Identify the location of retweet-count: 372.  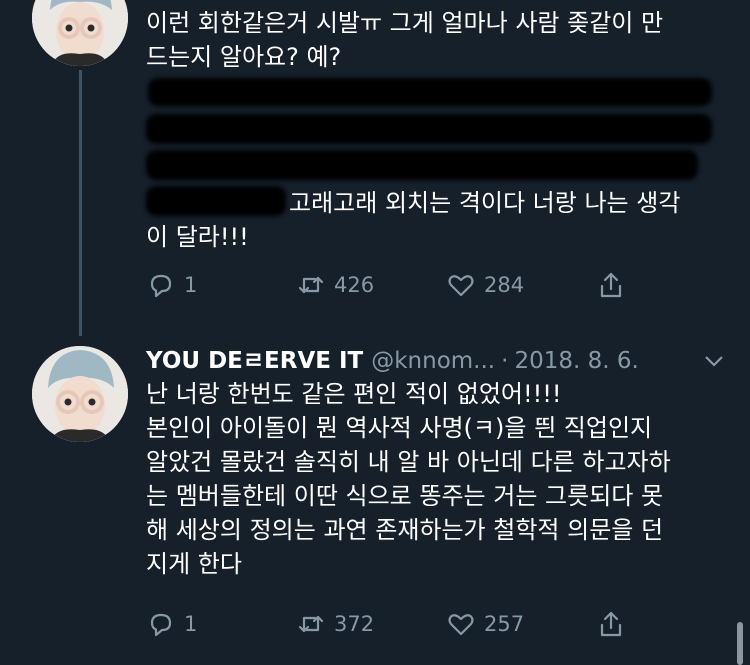
(354, 624).